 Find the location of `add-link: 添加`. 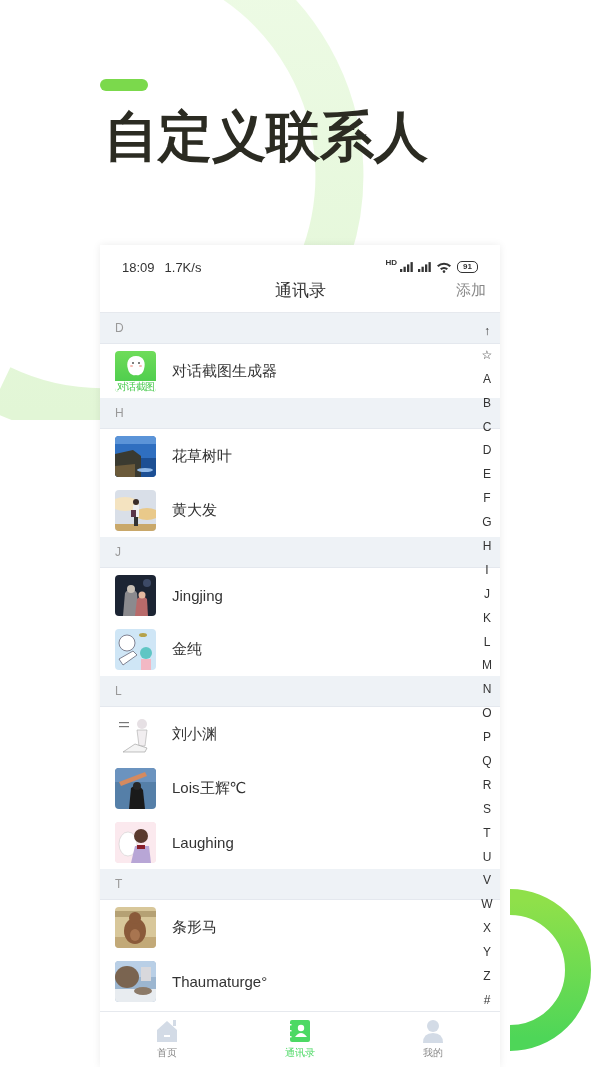

add-link: 添加 is located at coordinates (466, 290).